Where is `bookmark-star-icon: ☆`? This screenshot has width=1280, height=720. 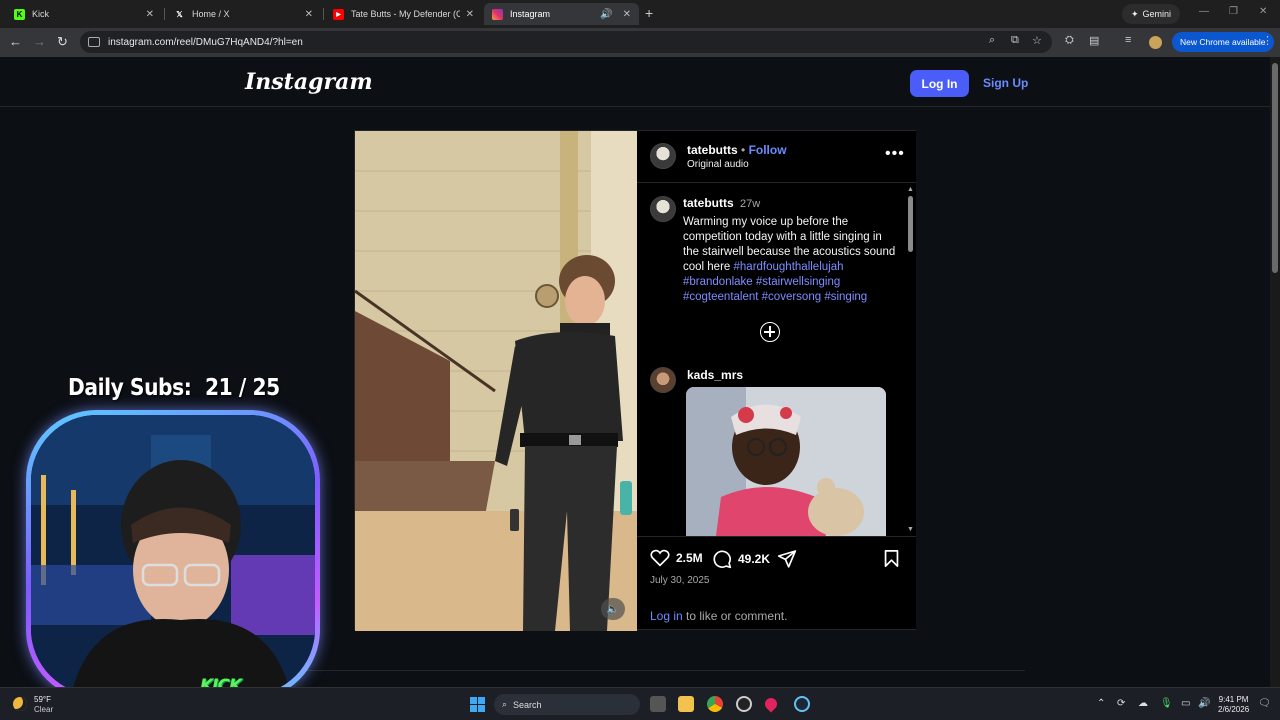 bookmark-star-icon: ☆ is located at coordinates (1037, 40).